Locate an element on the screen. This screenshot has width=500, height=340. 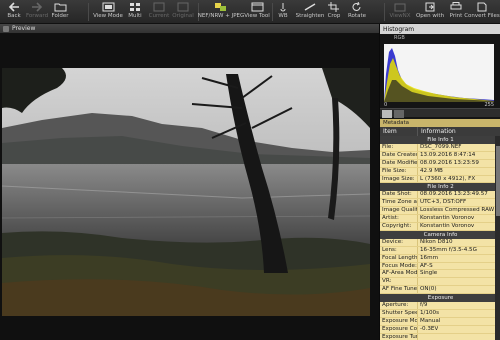
metadata-row: Date Shot: 08.09.2016 13:23:49.57 is located at coordinates (440, 195).